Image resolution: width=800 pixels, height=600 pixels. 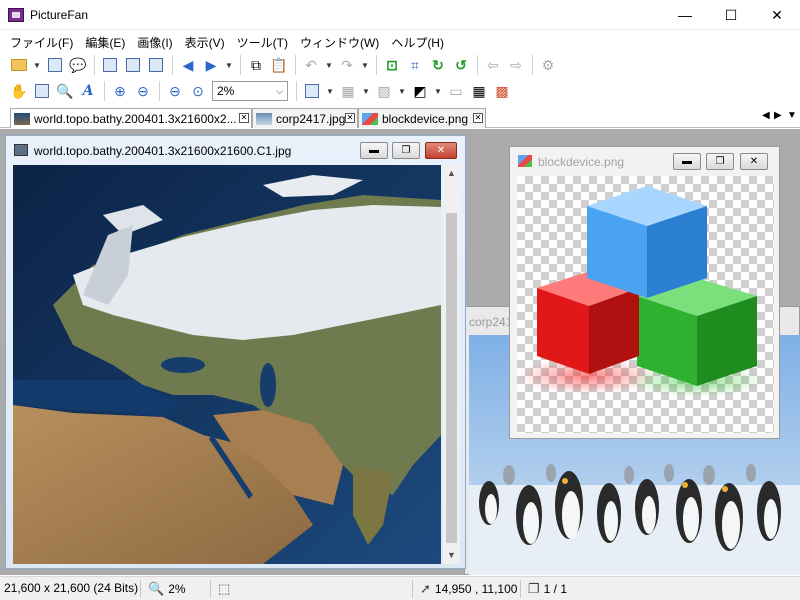 I want to click on status-coords-value: 14,950 , 11,100, so click(x=476, y=589).